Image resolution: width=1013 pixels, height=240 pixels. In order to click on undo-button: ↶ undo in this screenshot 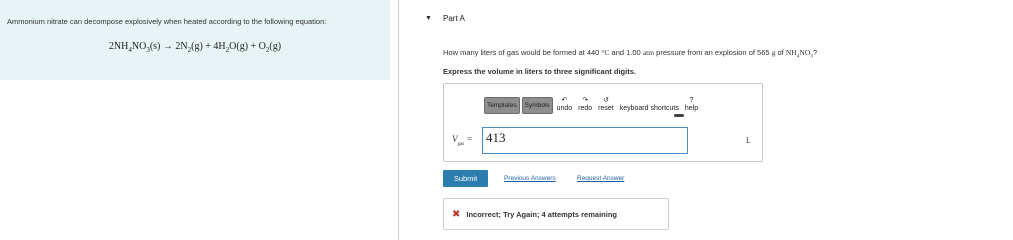, I will do `click(565, 105)`.